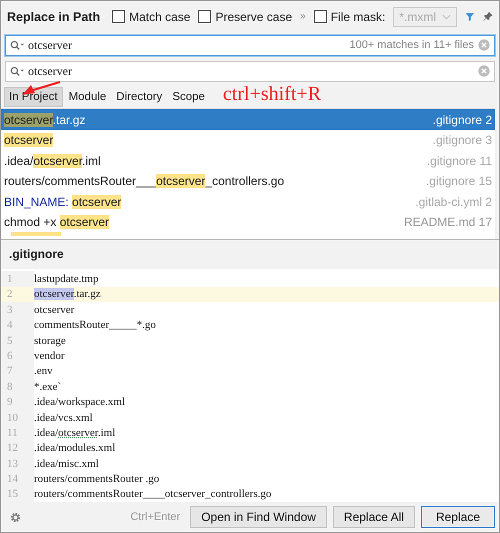  I want to click on result-location: .gitignore 15, so click(459, 181).